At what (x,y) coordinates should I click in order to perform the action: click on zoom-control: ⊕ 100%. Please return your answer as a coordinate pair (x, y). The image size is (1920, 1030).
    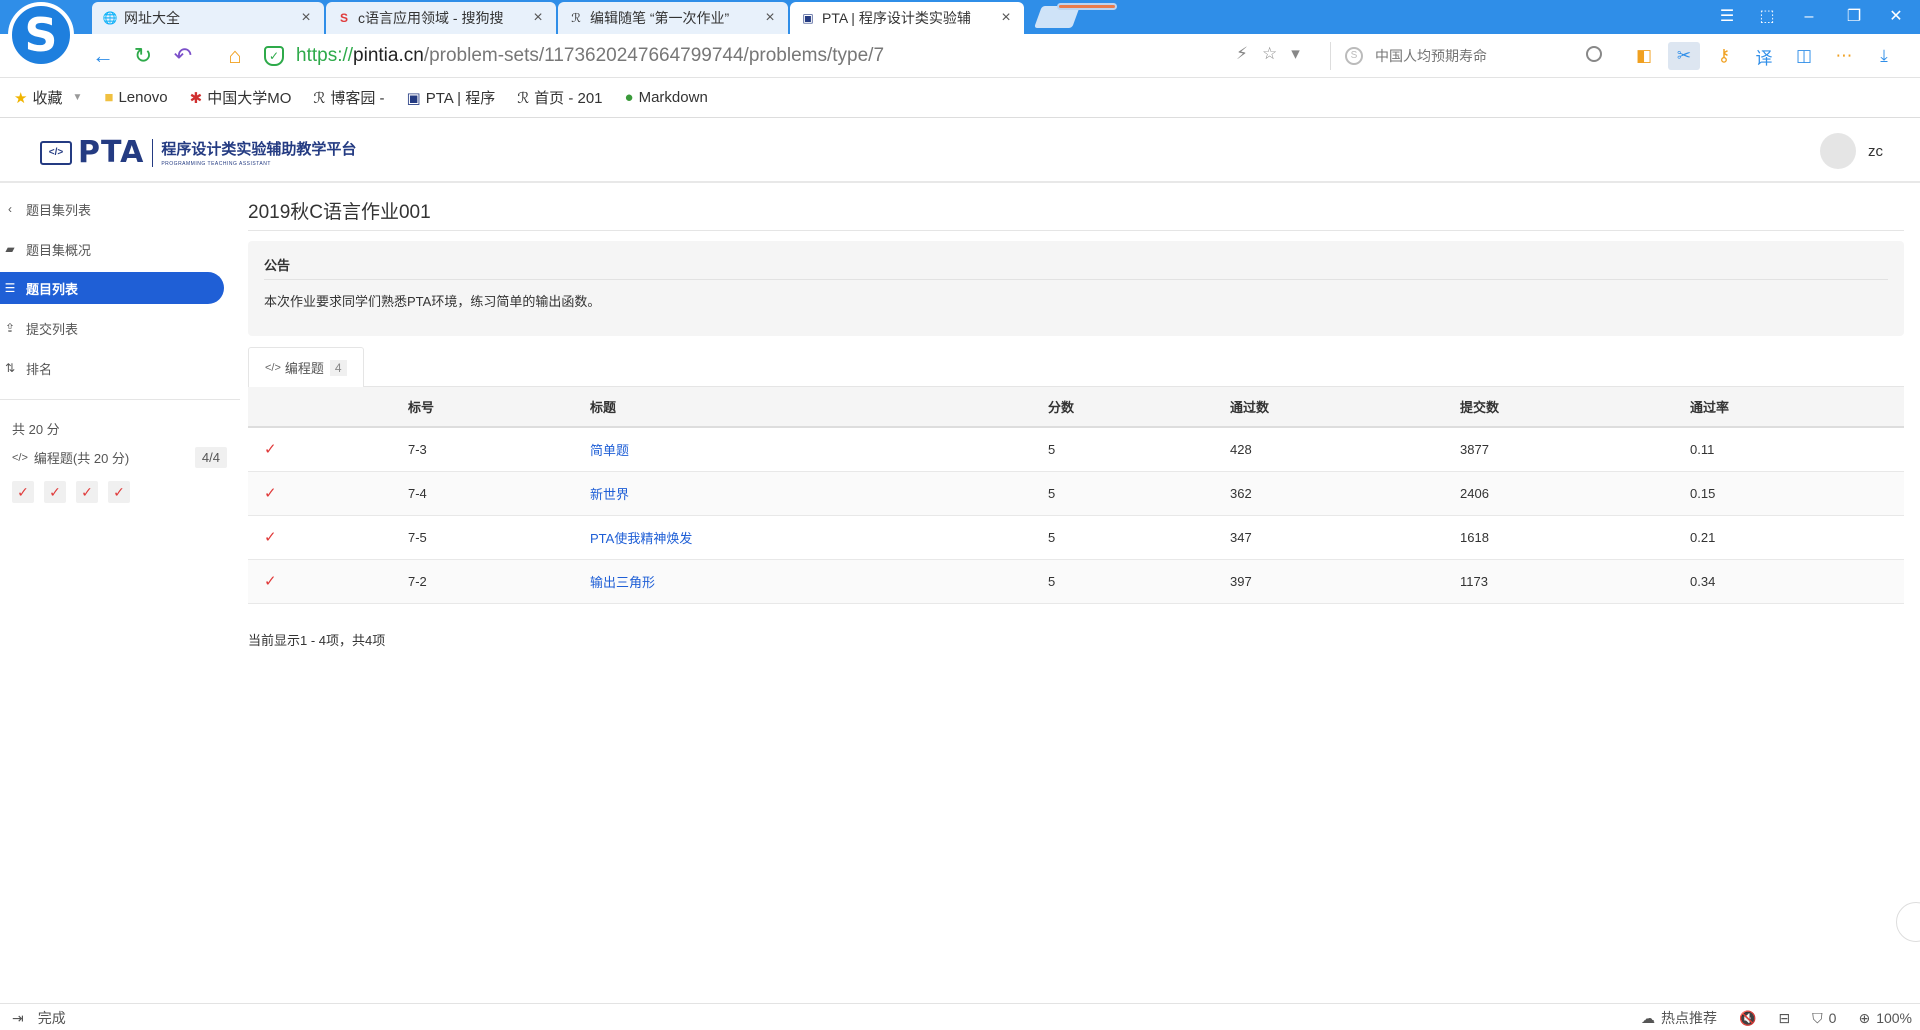
    Looking at the image, I should click on (1885, 1018).